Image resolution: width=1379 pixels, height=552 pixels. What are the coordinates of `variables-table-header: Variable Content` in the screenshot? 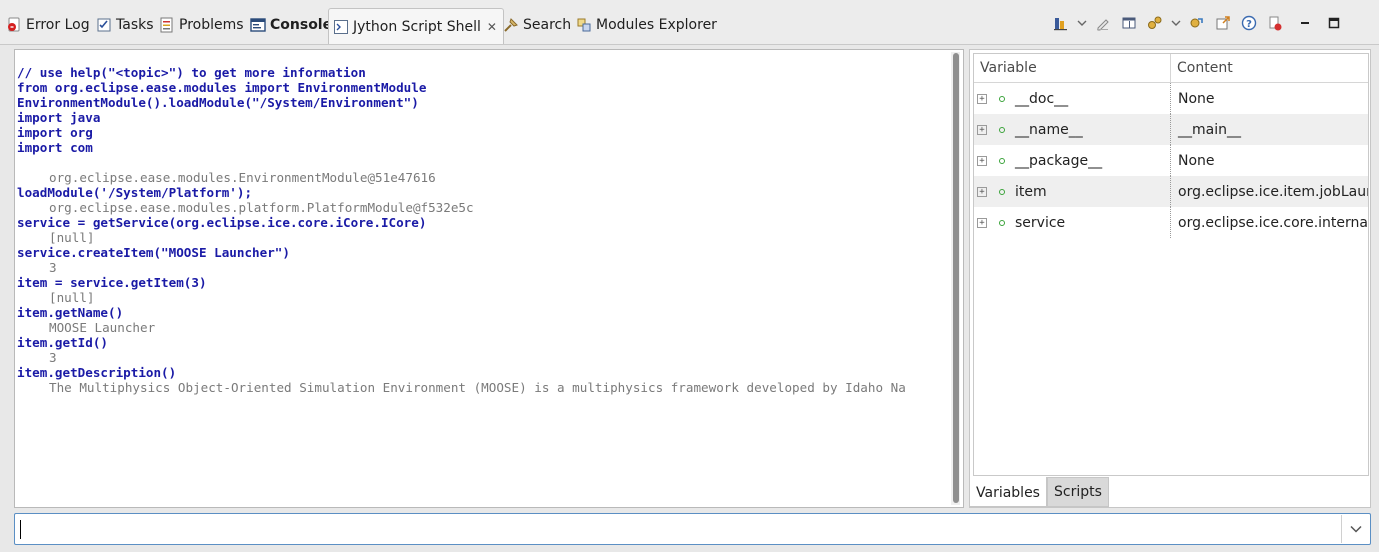 It's located at (1171, 68).